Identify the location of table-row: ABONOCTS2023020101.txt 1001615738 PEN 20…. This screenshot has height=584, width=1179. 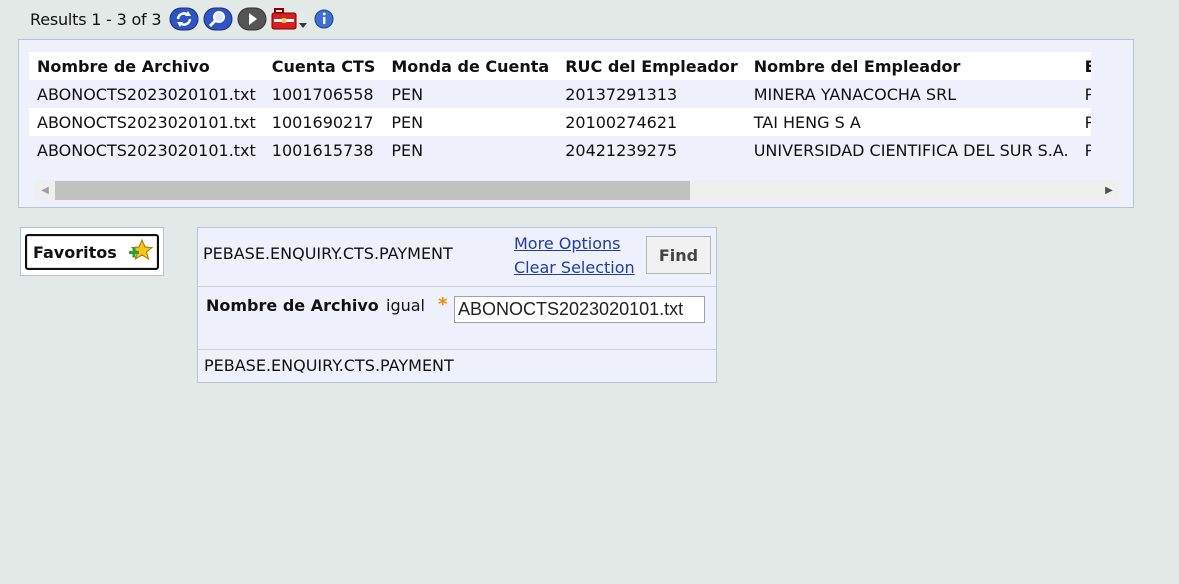
(560, 150).